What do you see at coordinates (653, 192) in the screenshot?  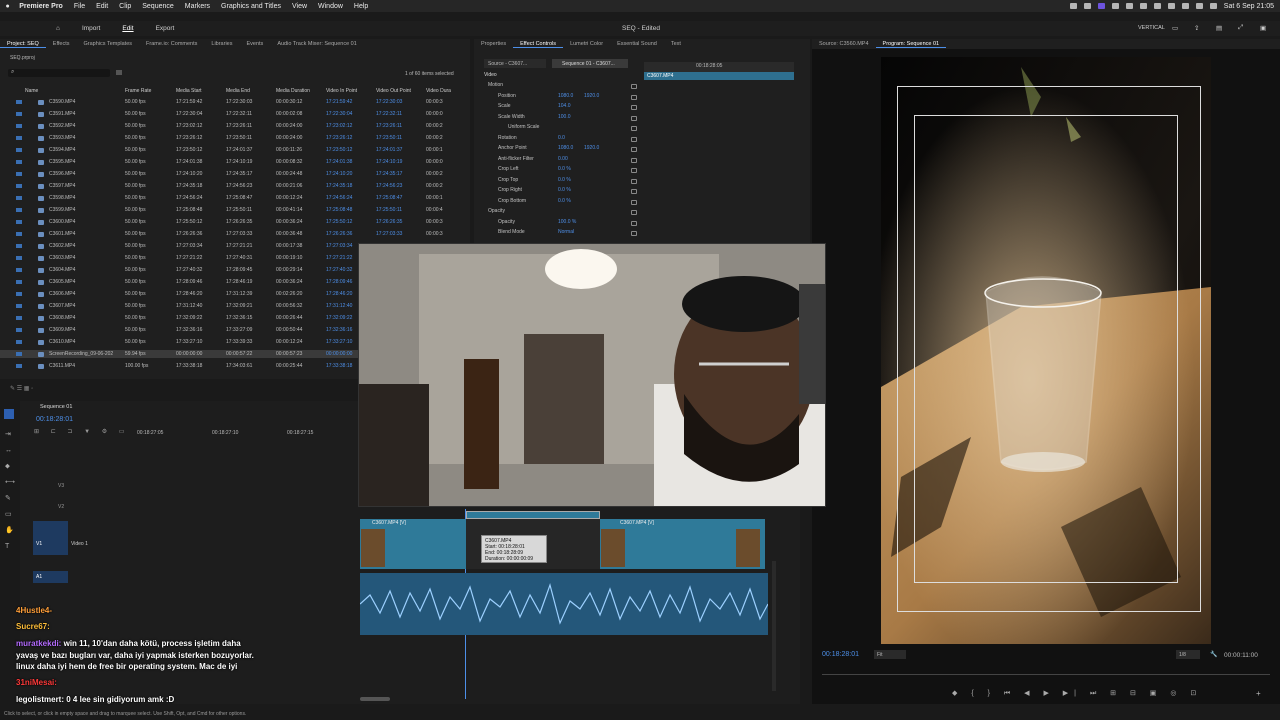 I see `effect-property-row: Crop Right 0.0 %` at bounding box center [653, 192].